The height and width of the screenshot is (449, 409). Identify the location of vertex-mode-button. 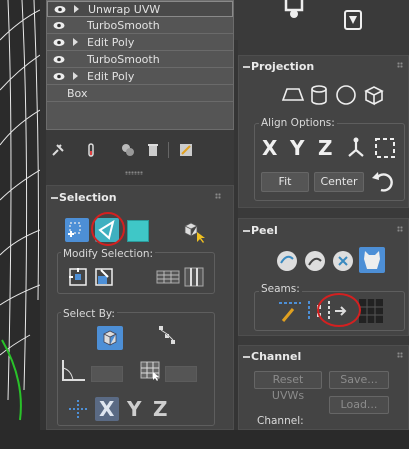
(77, 230).